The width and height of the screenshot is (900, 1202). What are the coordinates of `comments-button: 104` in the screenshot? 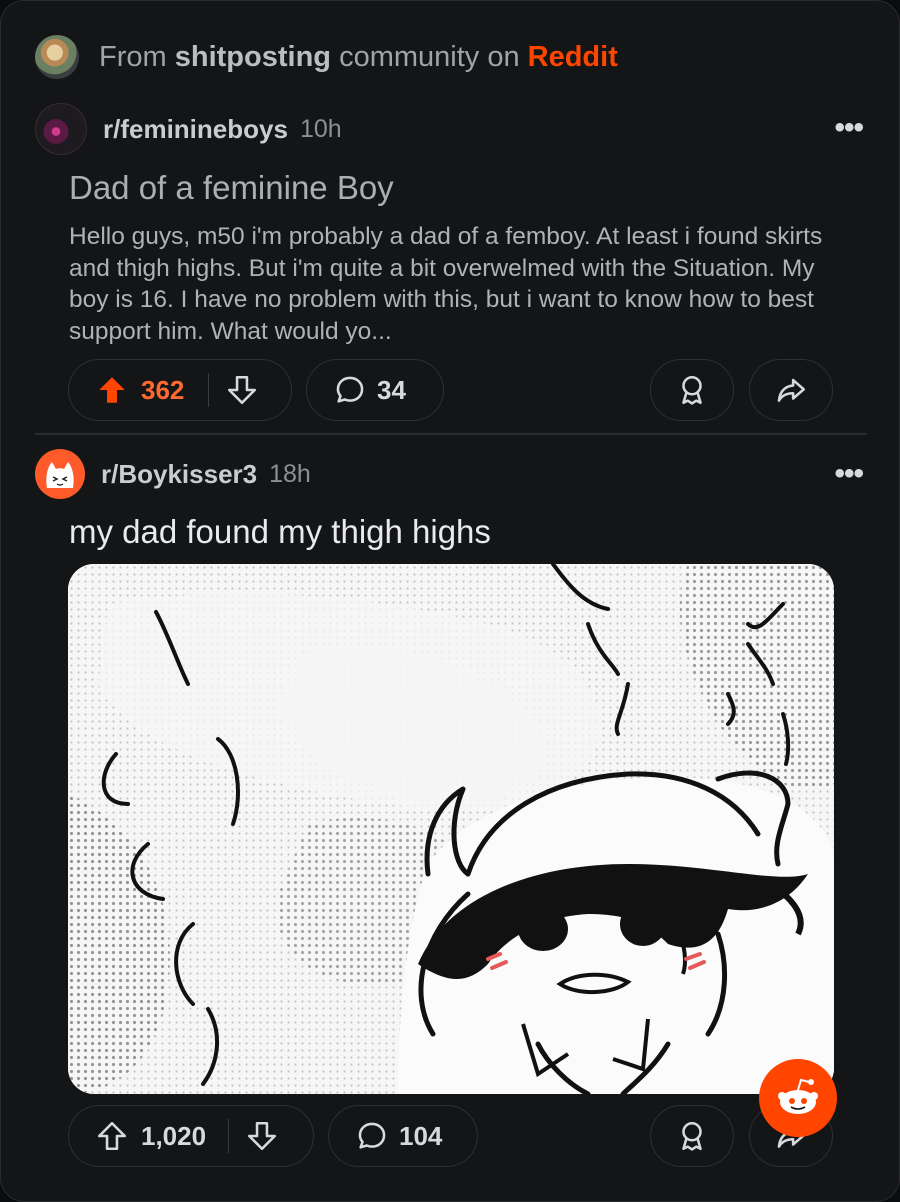 It's located at (403, 1136).